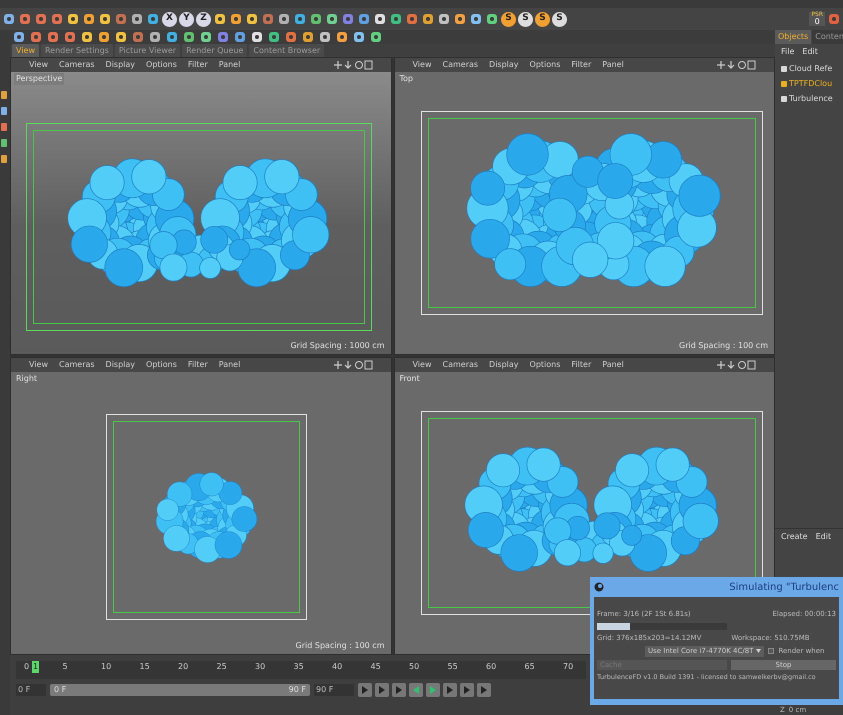  What do you see at coordinates (787, 52) in the screenshot?
I see `panel-menu-item: File` at bounding box center [787, 52].